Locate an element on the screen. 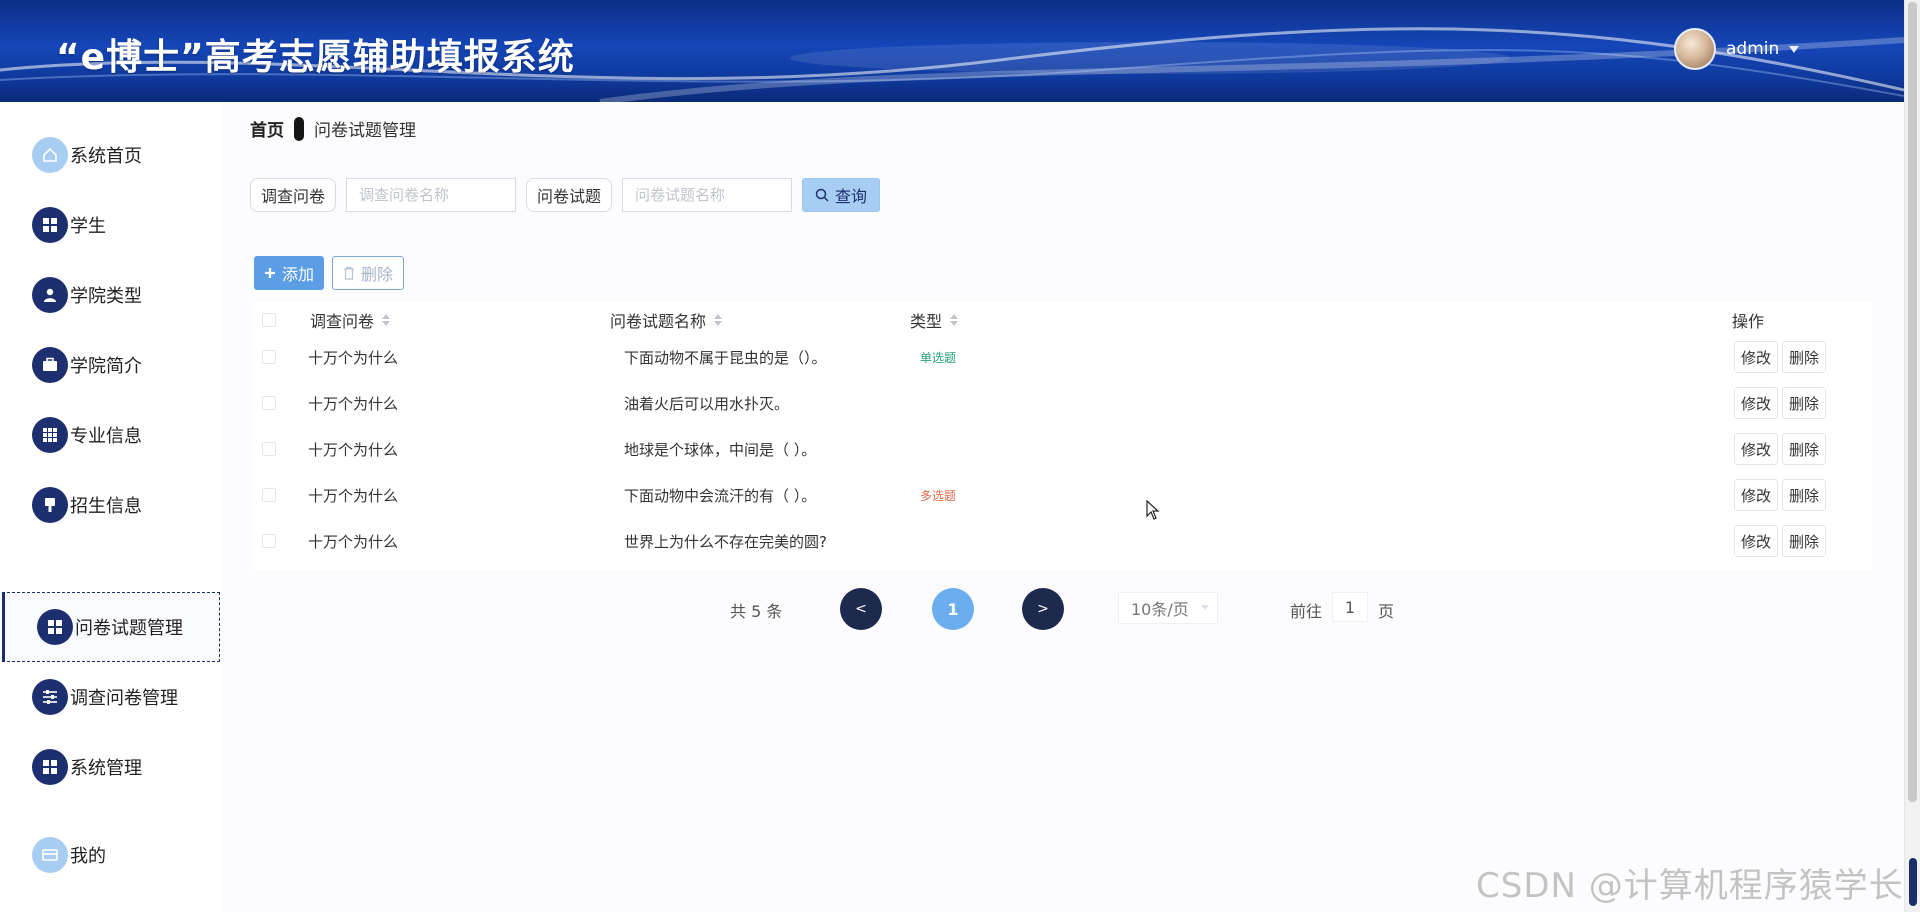  survey-field-label: 调查问卷 is located at coordinates (293, 195).